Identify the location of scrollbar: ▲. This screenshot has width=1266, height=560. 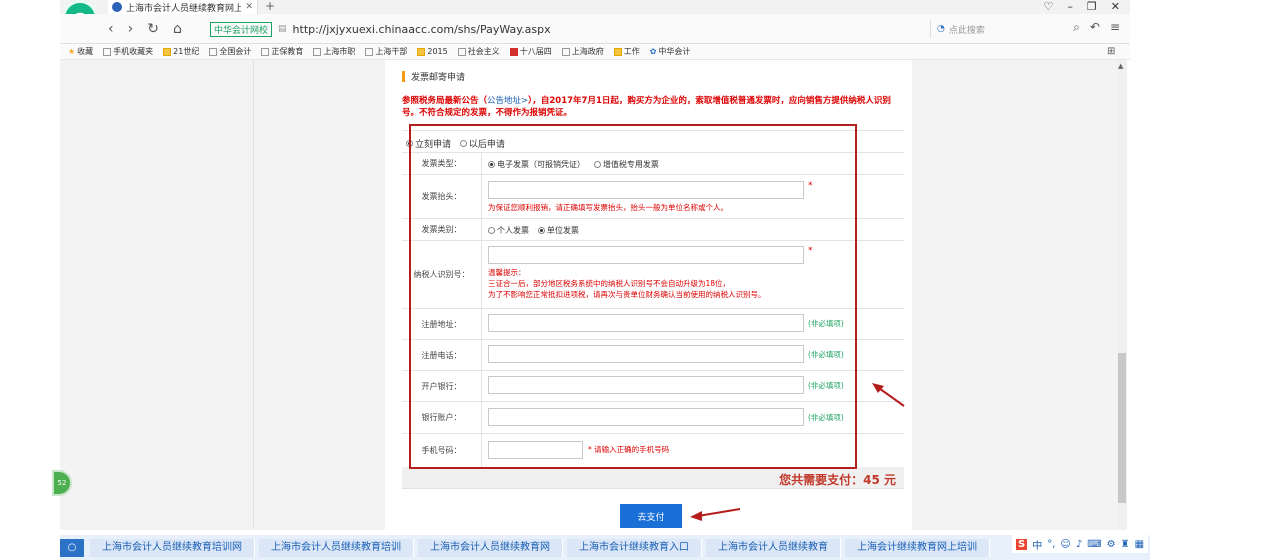
(1122, 295).